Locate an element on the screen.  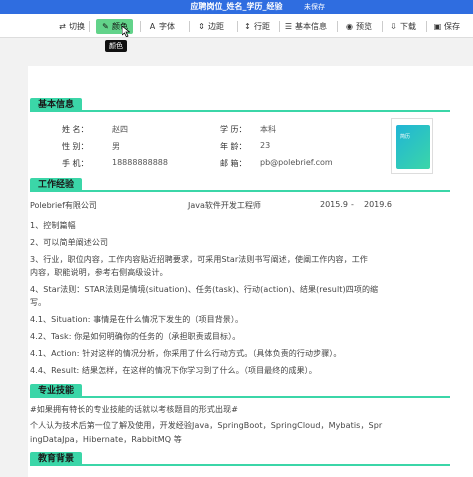
phone-label: 手 机： is located at coordinates (75, 163).